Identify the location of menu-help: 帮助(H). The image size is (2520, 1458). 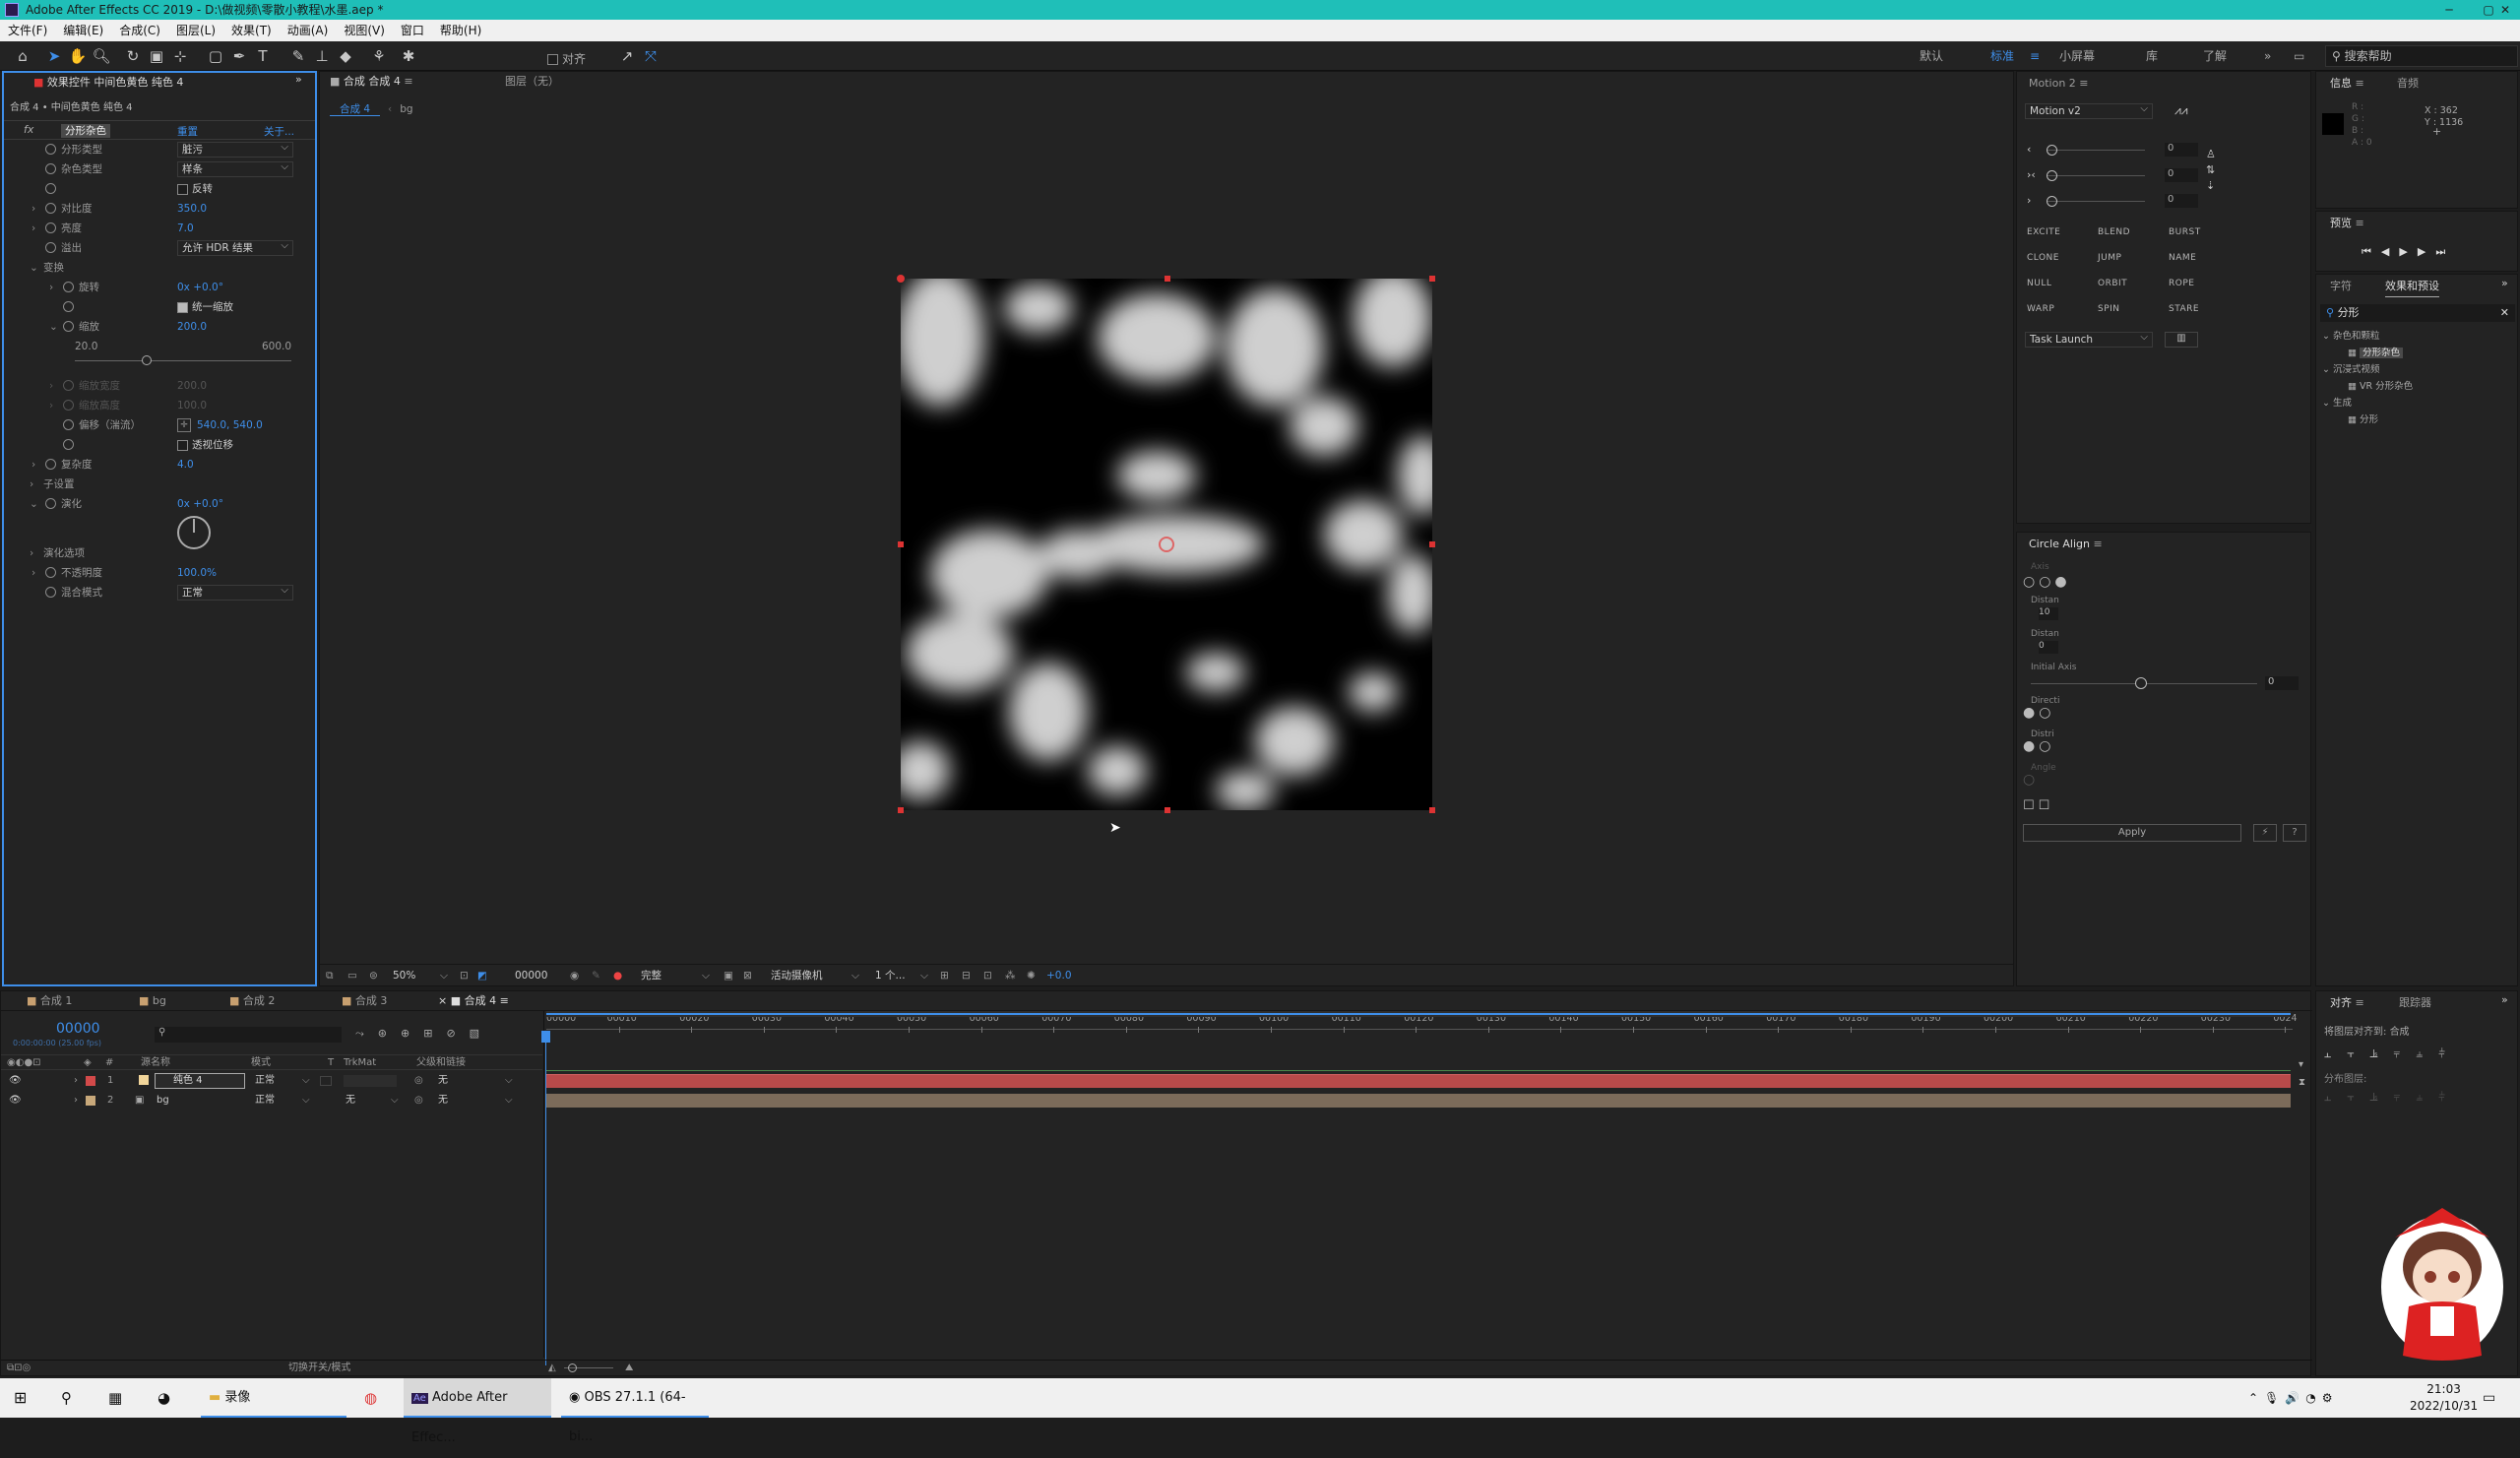
(460, 30).